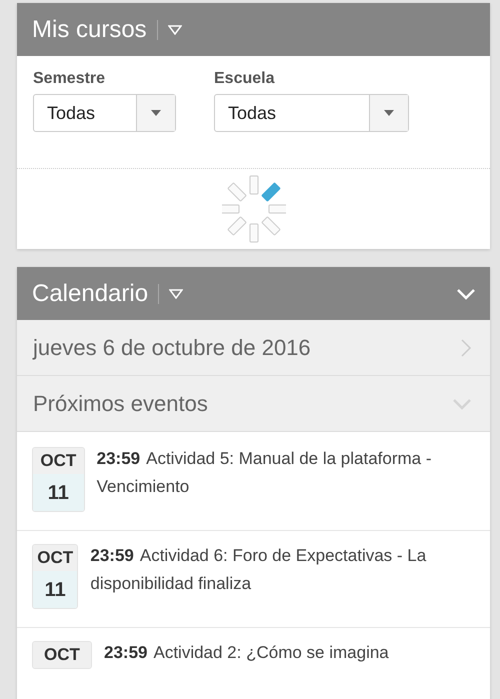 The image size is (500, 699). I want to click on filter-label: Escuela, so click(245, 79).